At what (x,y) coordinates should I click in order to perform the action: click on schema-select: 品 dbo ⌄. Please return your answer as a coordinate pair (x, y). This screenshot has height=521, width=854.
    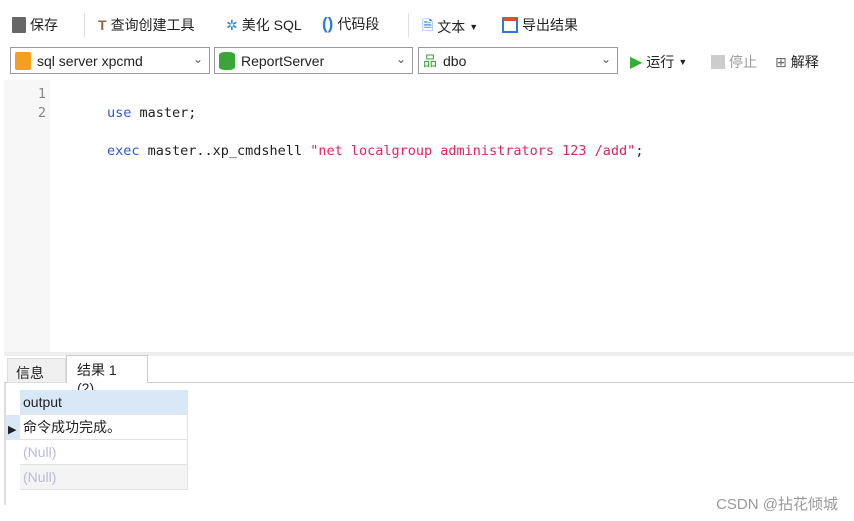
    Looking at the image, I should click on (518, 60).